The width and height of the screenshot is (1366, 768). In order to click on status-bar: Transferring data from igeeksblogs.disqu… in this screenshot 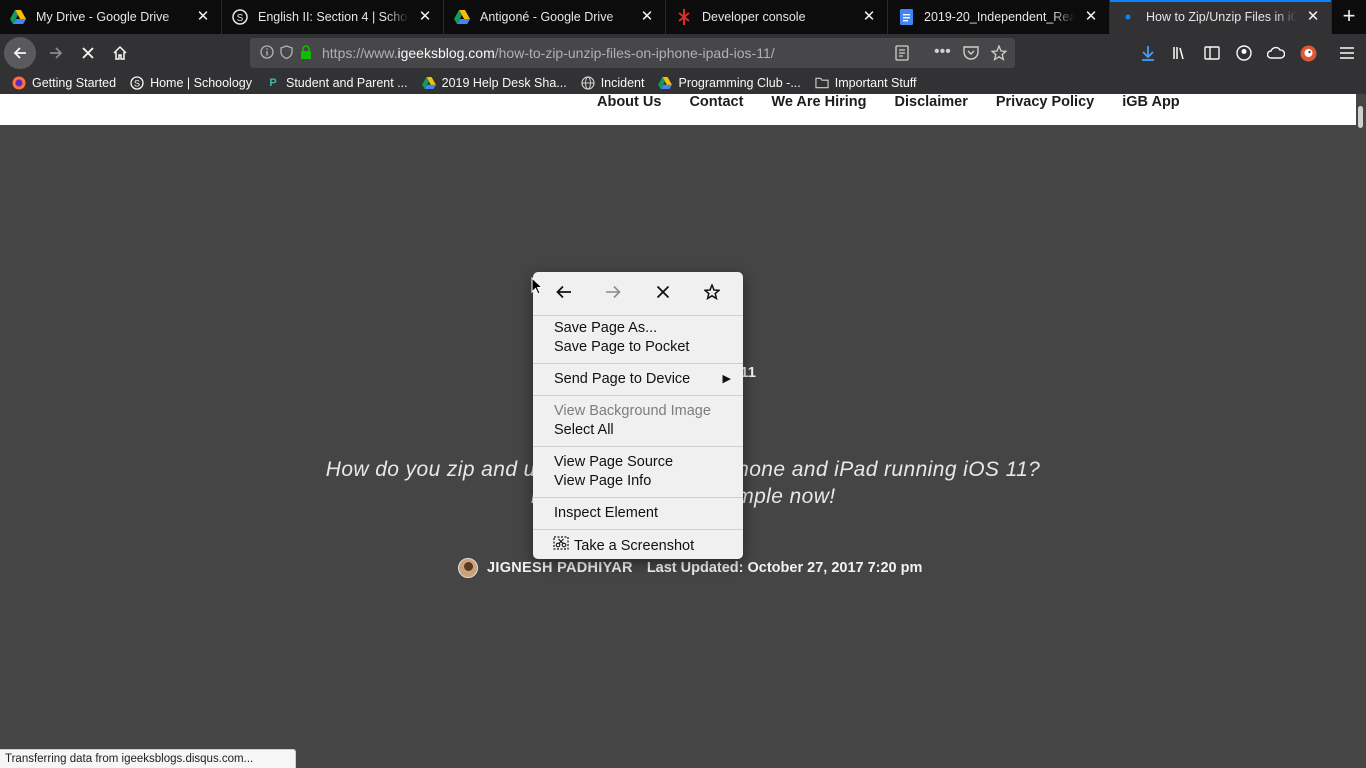, I will do `click(148, 758)`.